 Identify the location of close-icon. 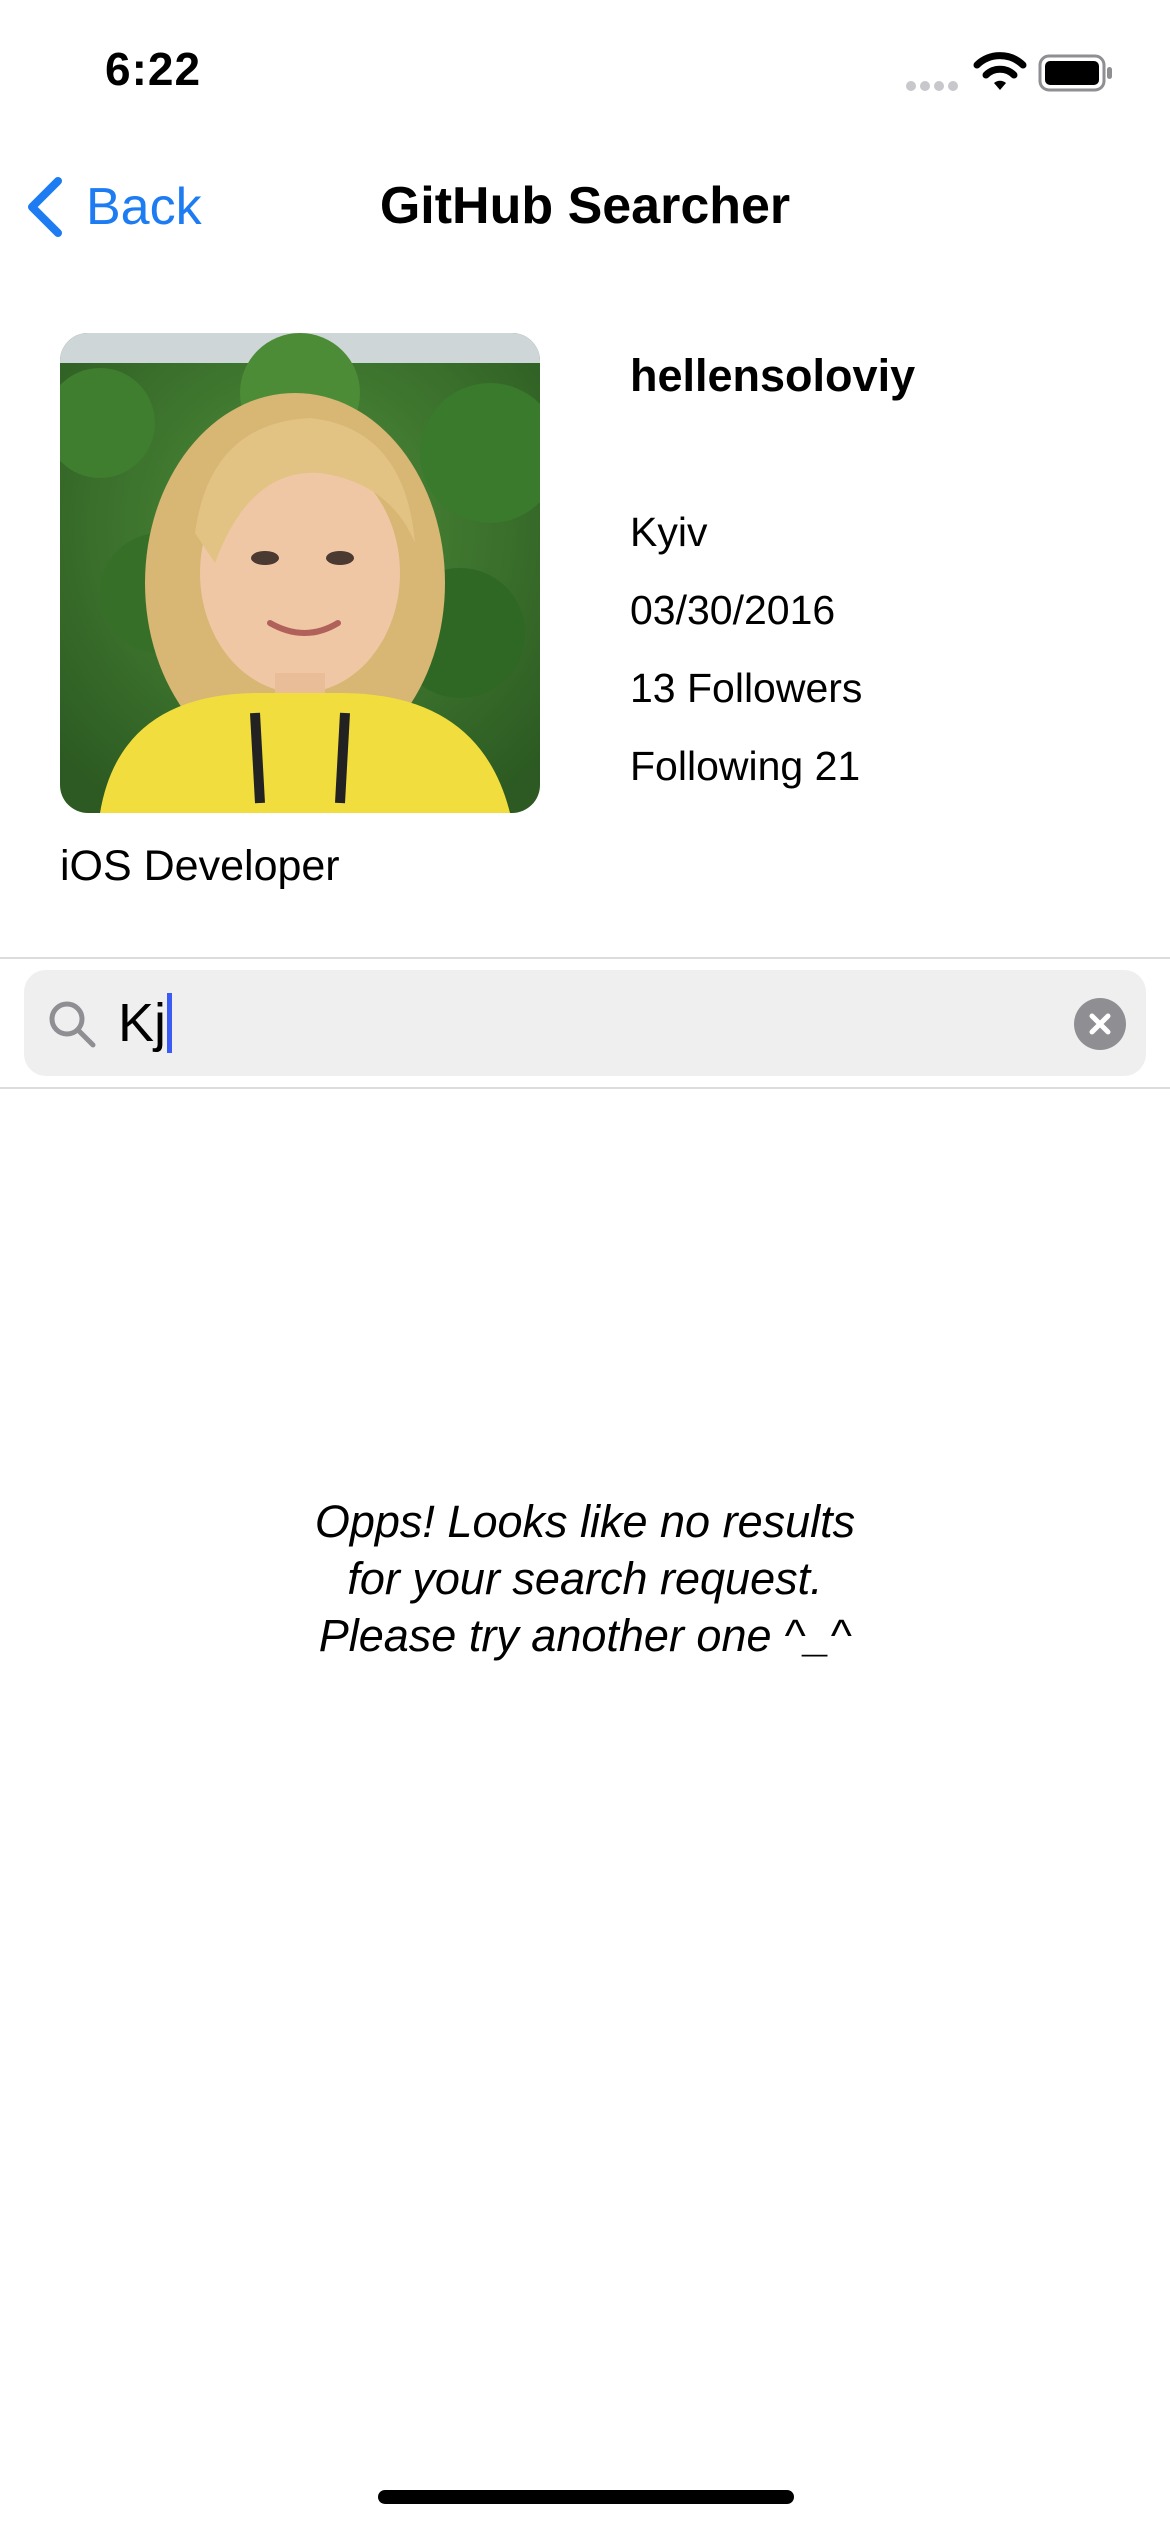
(1100, 1024).